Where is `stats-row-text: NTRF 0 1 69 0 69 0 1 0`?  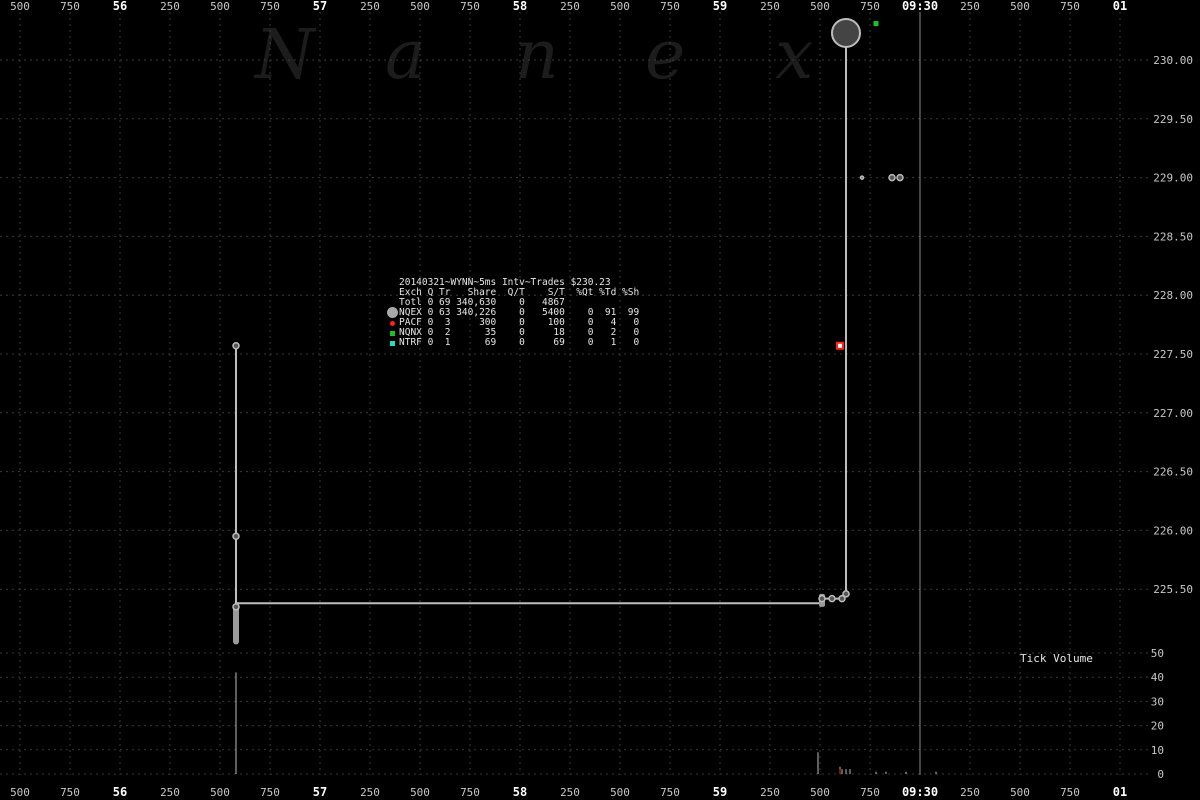 stats-row-text: NTRF 0 1 69 0 69 0 1 0 is located at coordinates (519, 342).